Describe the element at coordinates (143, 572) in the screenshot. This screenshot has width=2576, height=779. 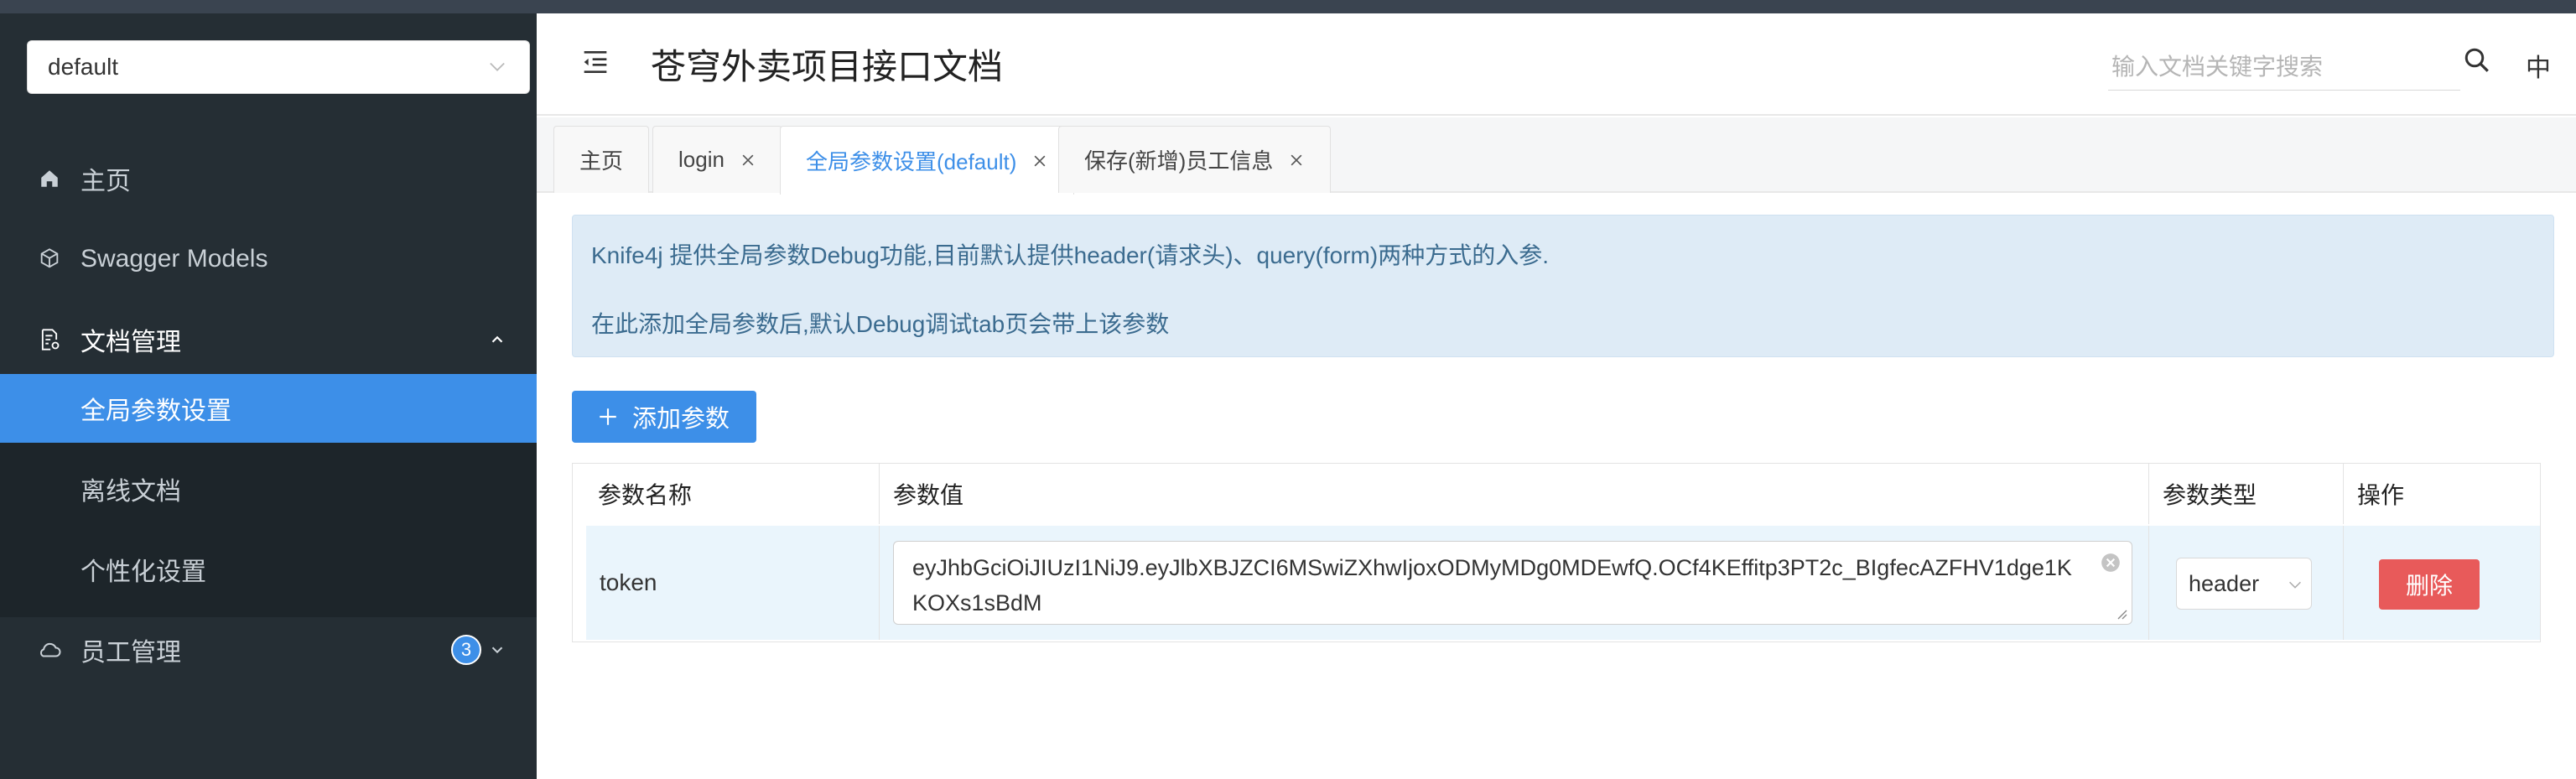
I see `sidebar-item-label: 个性化设置` at that location.